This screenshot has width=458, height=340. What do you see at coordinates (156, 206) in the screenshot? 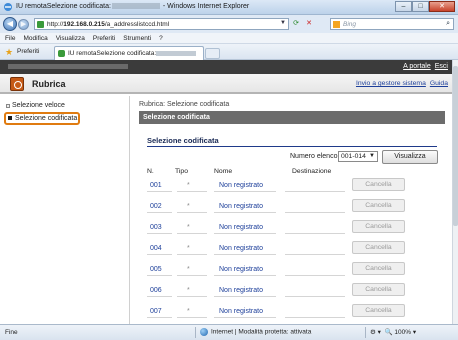
I see `entry-number-link: 002` at bounding box center [156, 206].